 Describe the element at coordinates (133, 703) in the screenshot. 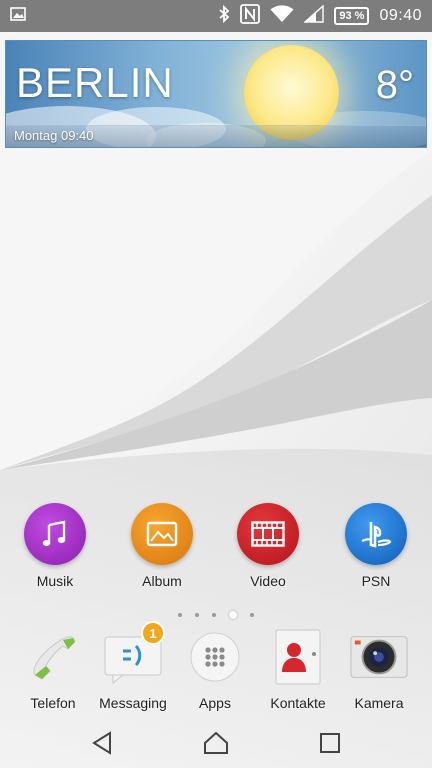

I see `app-label: Messaging` at that location.